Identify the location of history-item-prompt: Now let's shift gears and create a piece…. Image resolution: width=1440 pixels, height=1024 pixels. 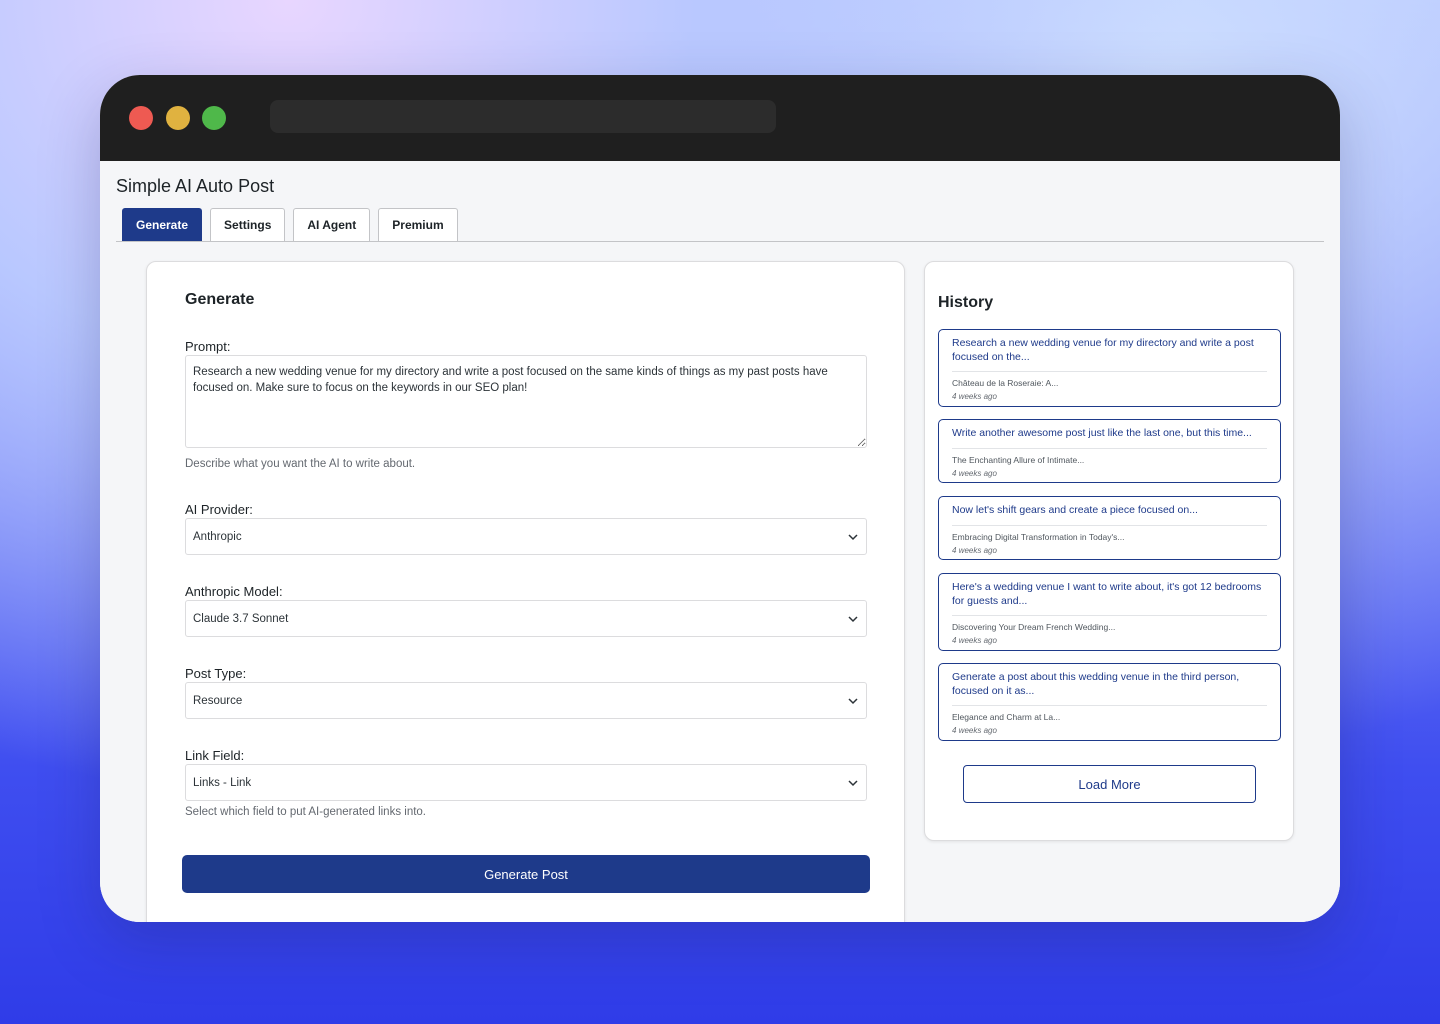
(1075, 510).